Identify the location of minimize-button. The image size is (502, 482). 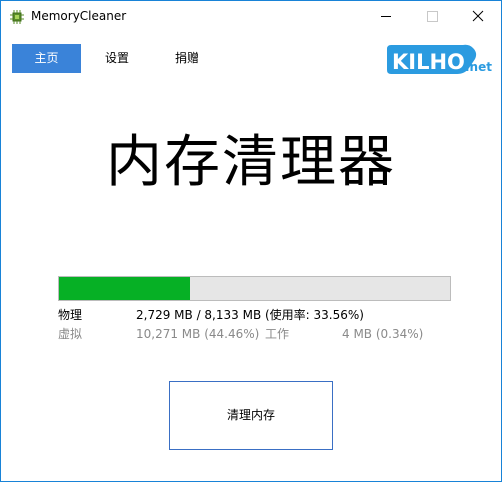
(386, 16).